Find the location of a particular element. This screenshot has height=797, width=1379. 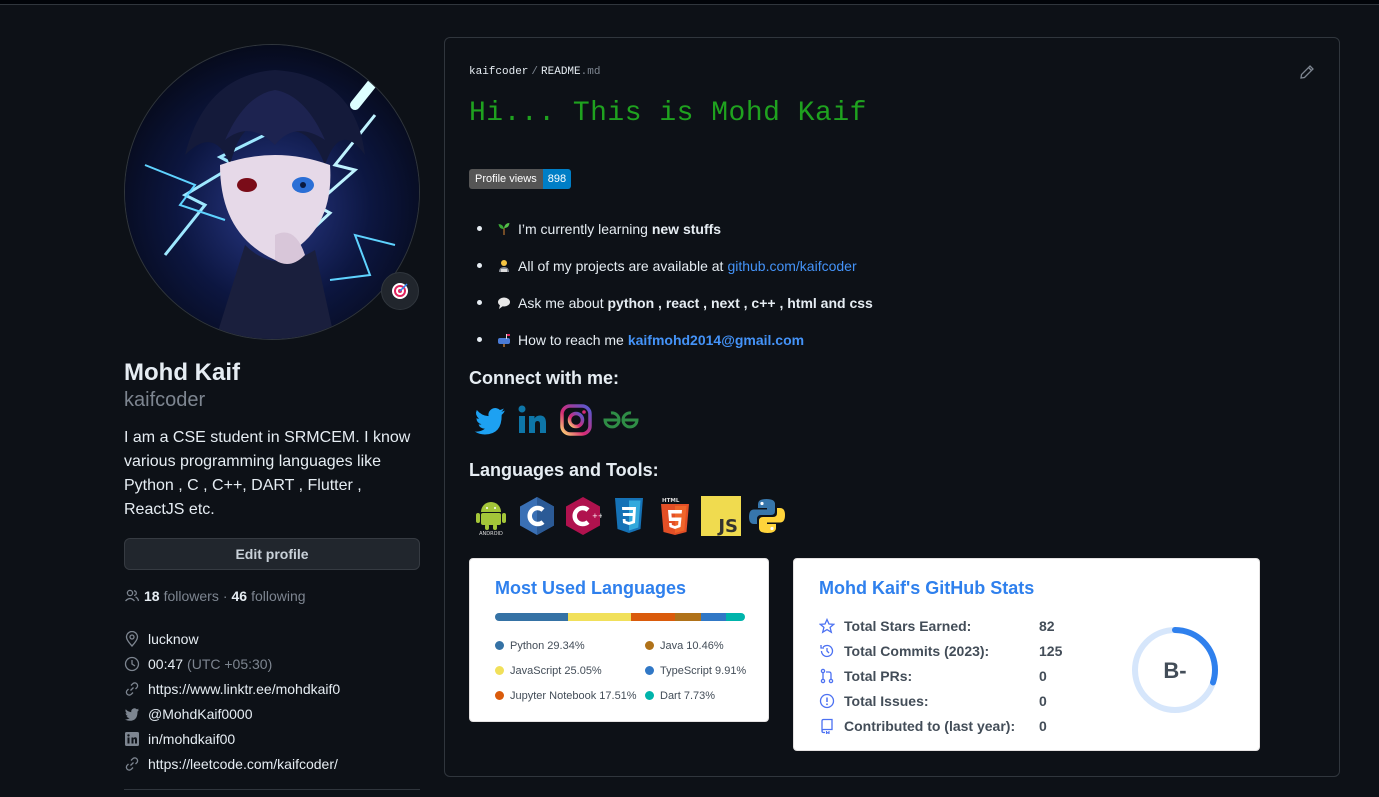

svg-text: ANDROID is located at coordinates (491, 533).